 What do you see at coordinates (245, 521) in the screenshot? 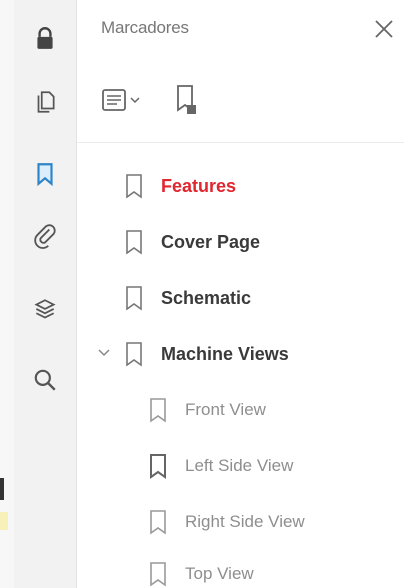
I see `bookmark-label: Right Side View` at bounding box center [245, 521].